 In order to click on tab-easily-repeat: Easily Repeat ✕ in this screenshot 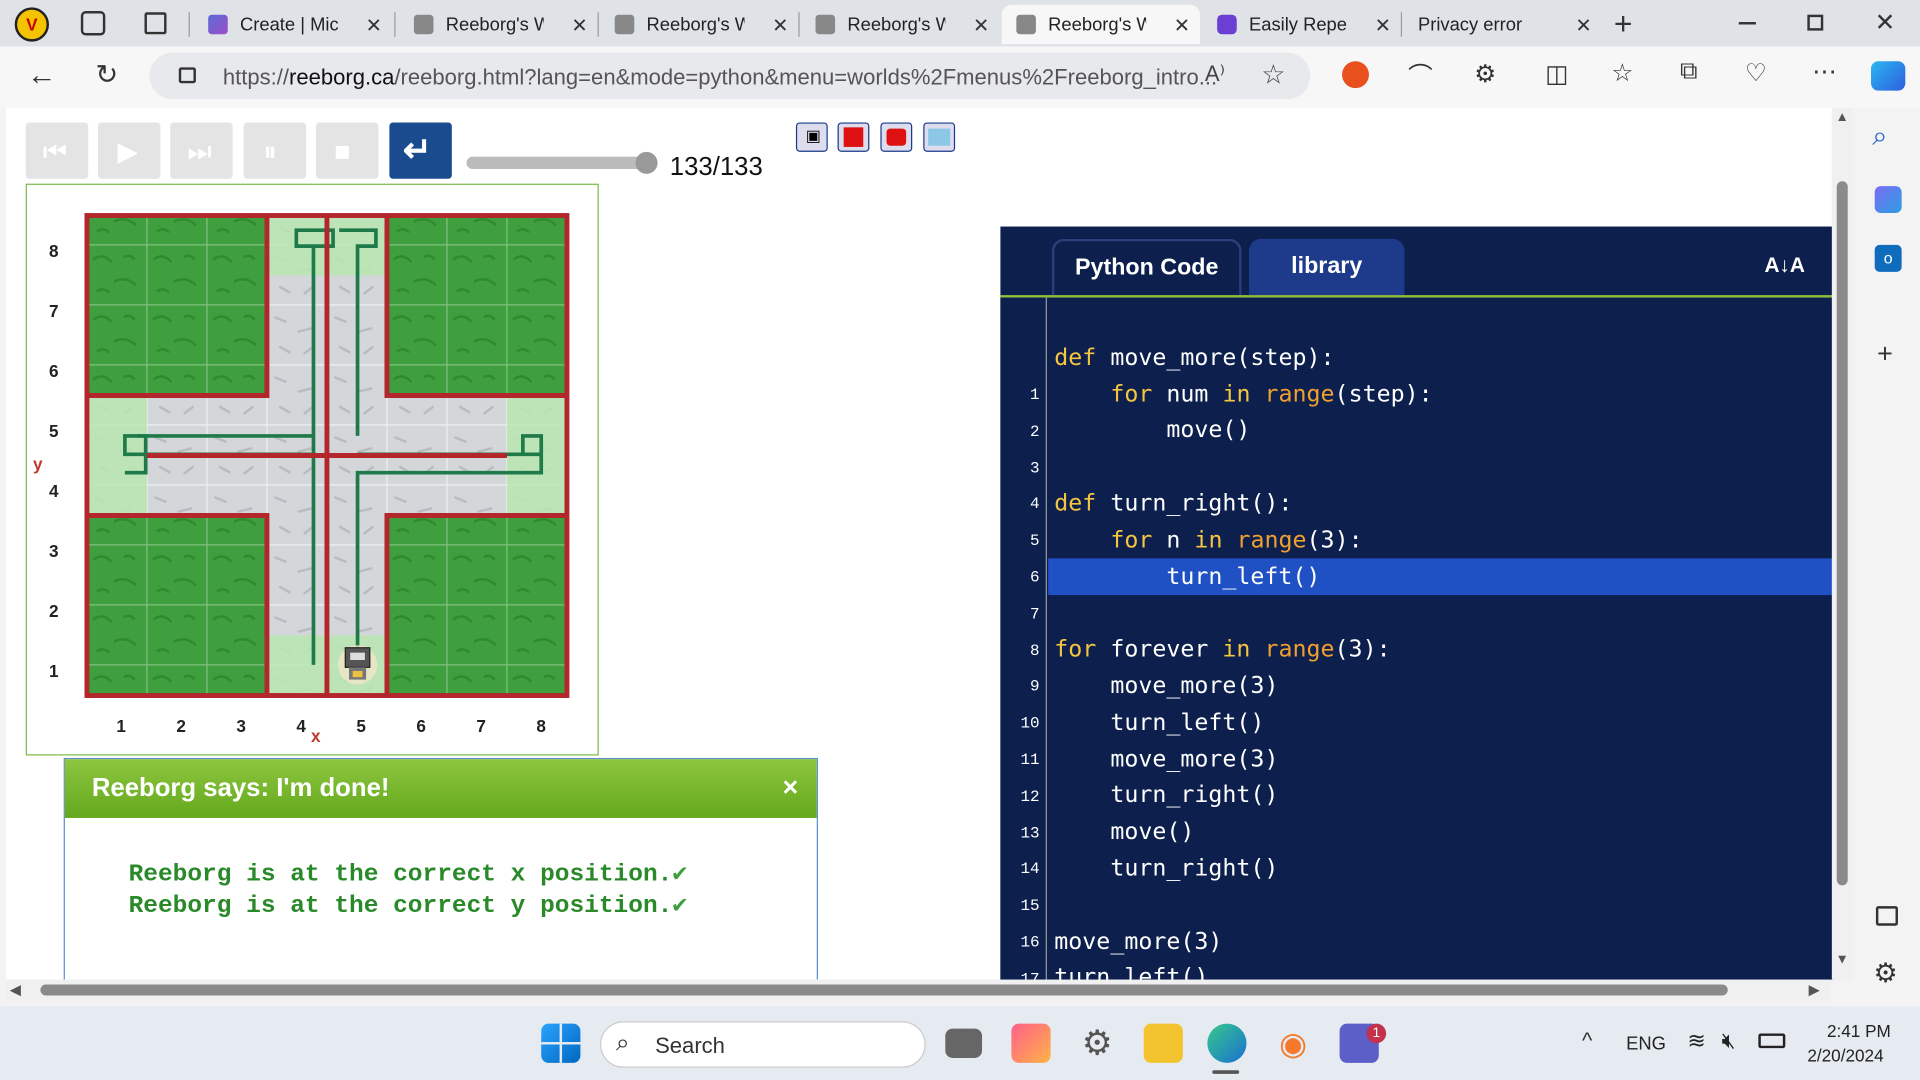, I will do `click(1301, 24)`.